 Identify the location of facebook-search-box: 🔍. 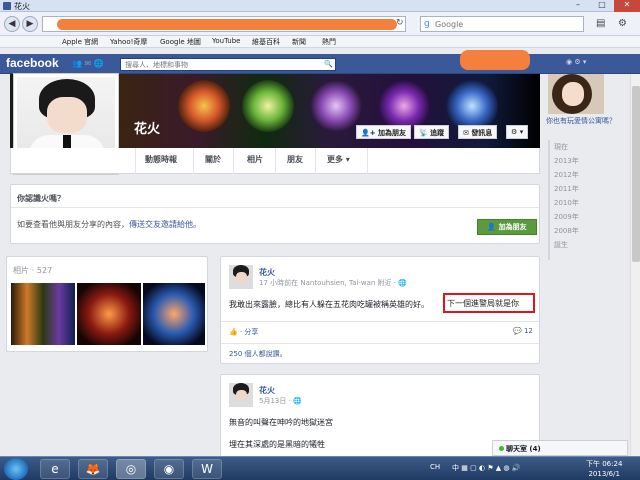
(228, 64).